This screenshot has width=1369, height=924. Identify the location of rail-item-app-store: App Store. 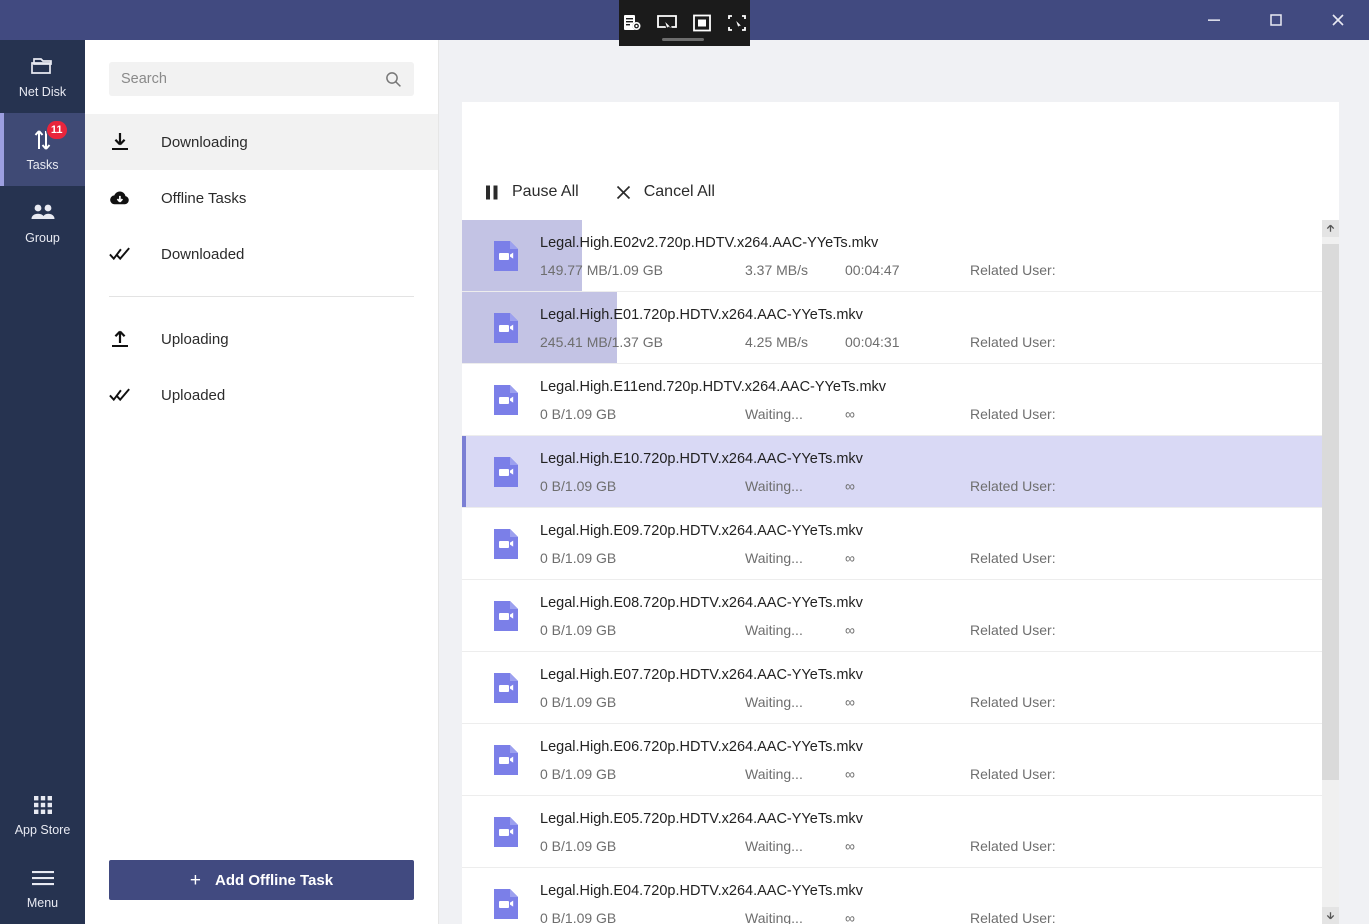
(42, 814).